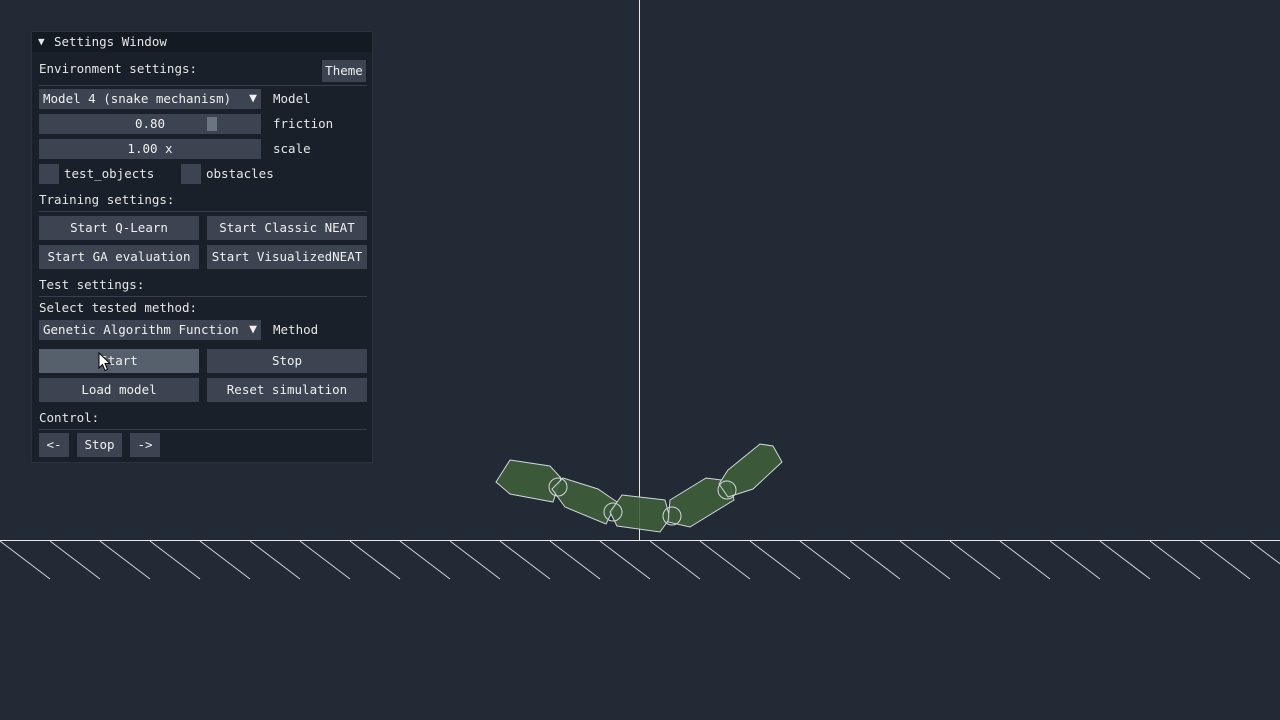 This screenshot has width=1280, height=720. I want to click on method-select-value: Genetic Algorithm Function, so click(141, 329).